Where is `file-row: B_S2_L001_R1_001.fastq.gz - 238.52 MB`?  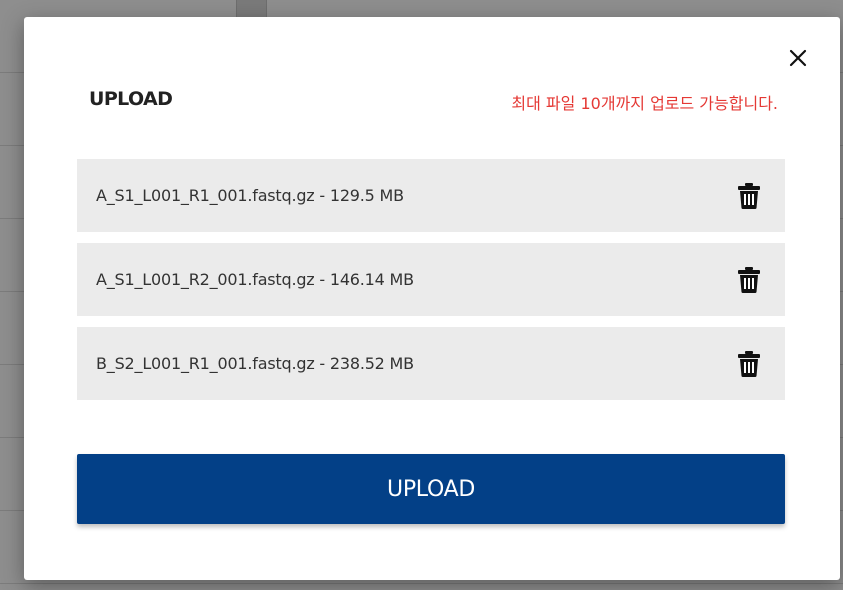
file-row: B_S2_L001_R1_001.fastq.gz - 238.52 MB is located at coordinates (431, 363).